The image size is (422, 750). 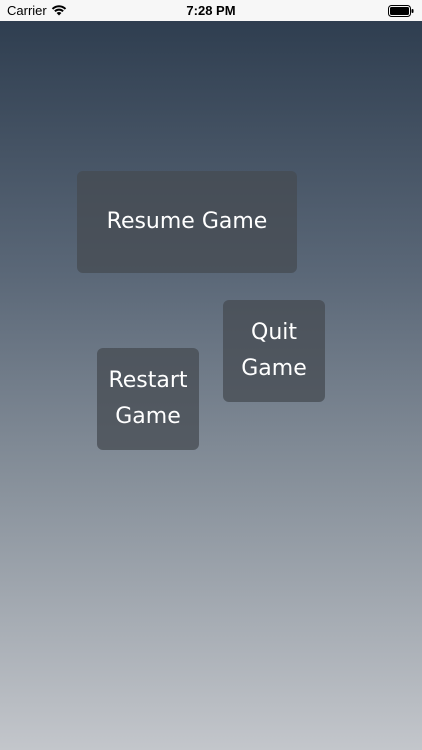 I want to click on restart-game-button: Restart Game, so click(x=148, y=399).